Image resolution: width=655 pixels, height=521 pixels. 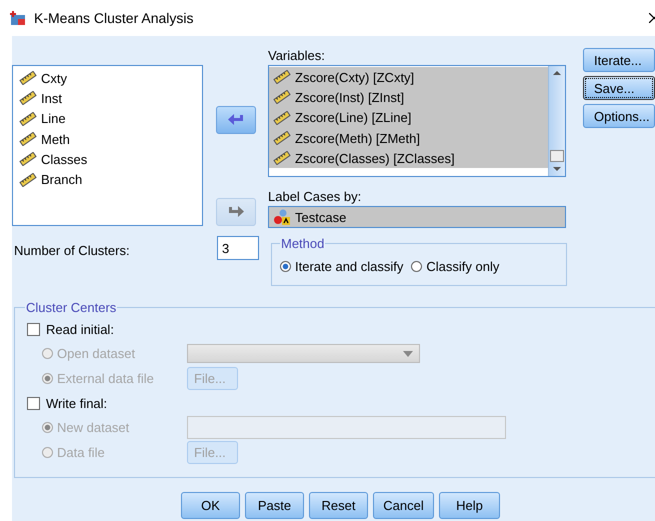 I want to click on scrollbar, so click(x=556, y=121).